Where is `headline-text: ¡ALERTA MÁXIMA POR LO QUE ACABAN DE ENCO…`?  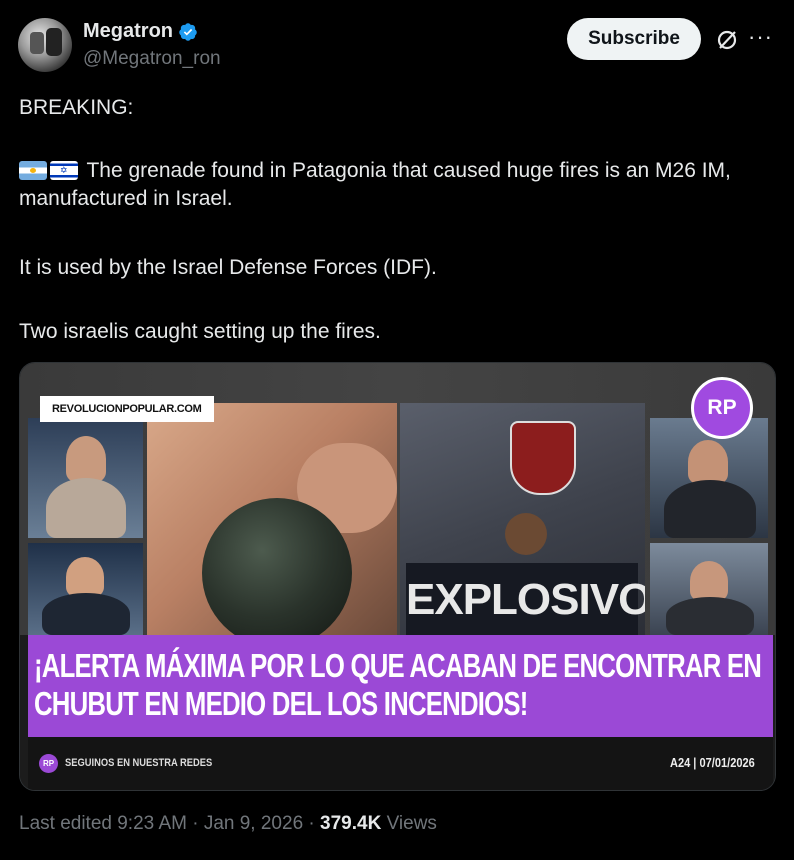 headline-text: ¡ALERTA MÁXIMA POR LO QUE ACABAN DE ENCO… is located at coordinates (398, 684).